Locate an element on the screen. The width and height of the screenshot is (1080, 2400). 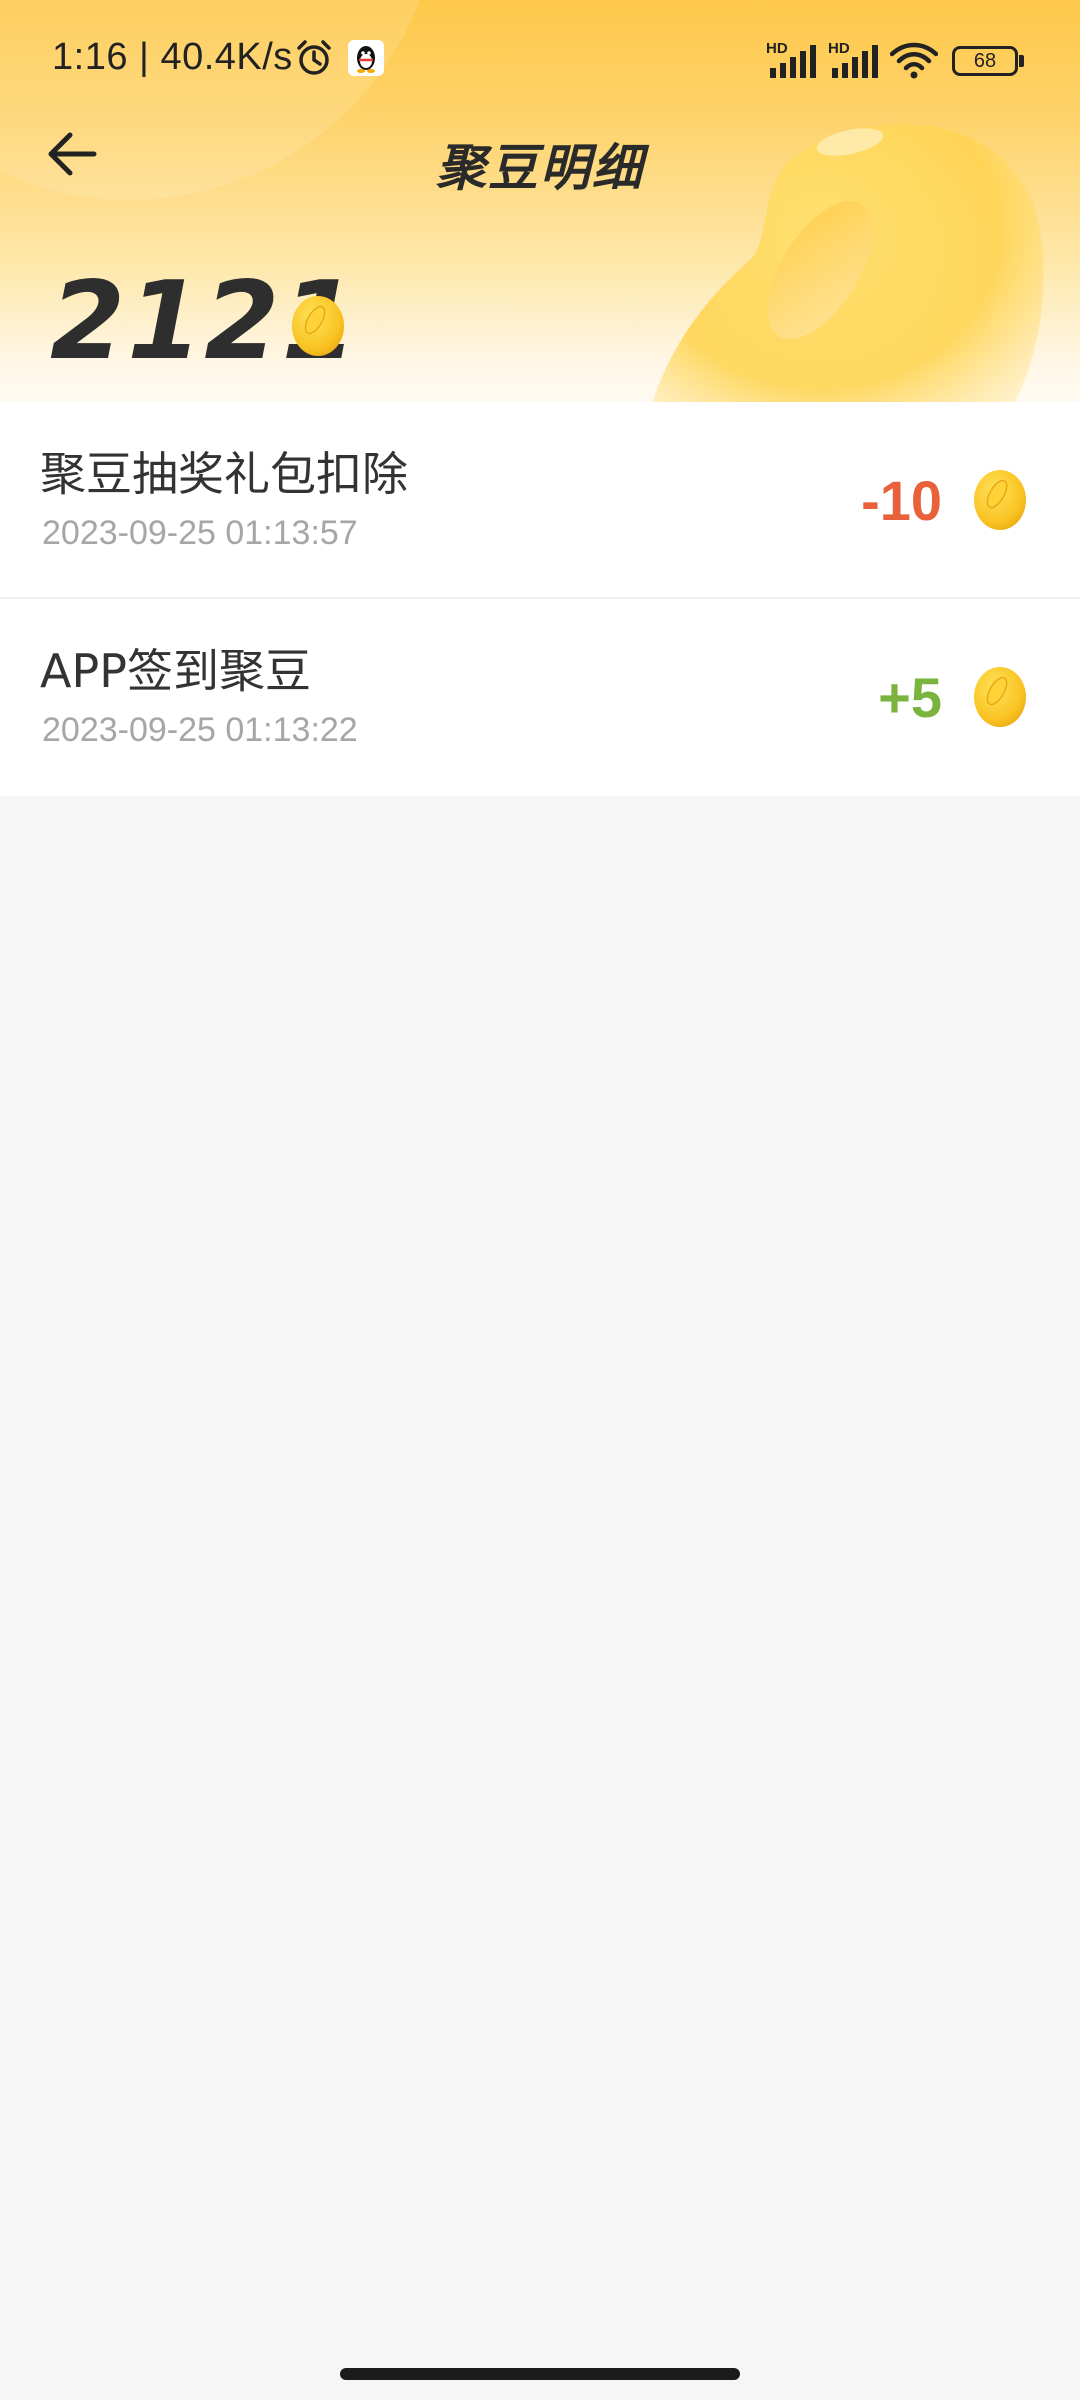
home-indicator is located at coordinates (540, 2374).